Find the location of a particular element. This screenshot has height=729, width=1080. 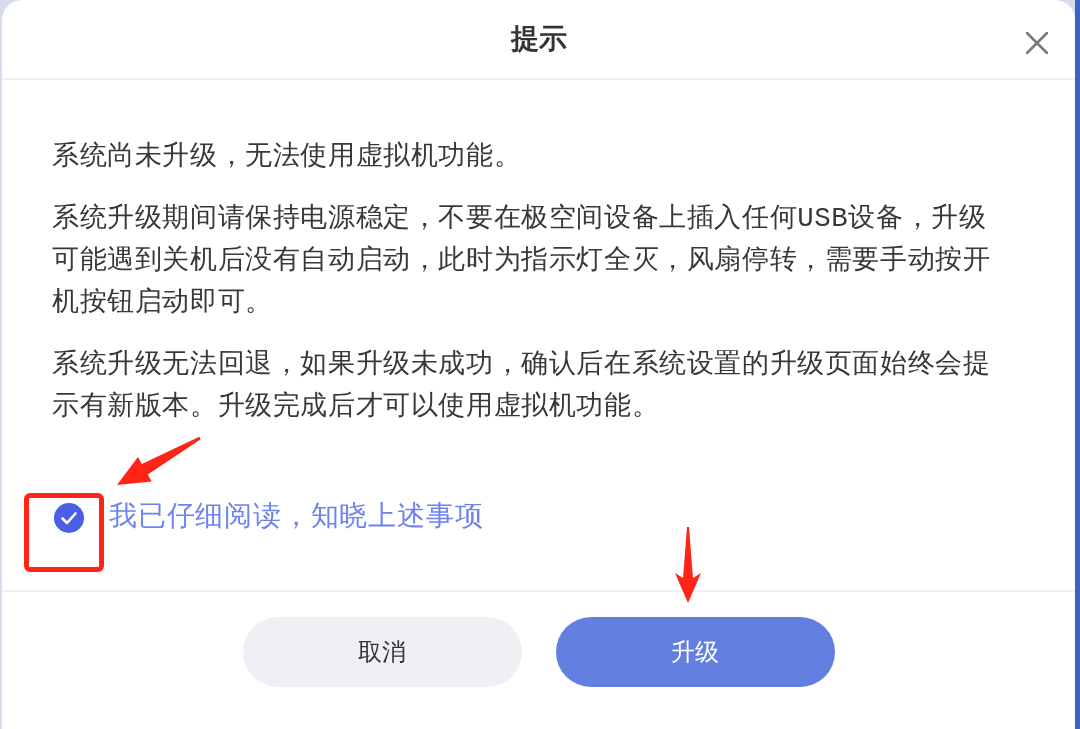

close-icon is located at coordinates (1037, 43).